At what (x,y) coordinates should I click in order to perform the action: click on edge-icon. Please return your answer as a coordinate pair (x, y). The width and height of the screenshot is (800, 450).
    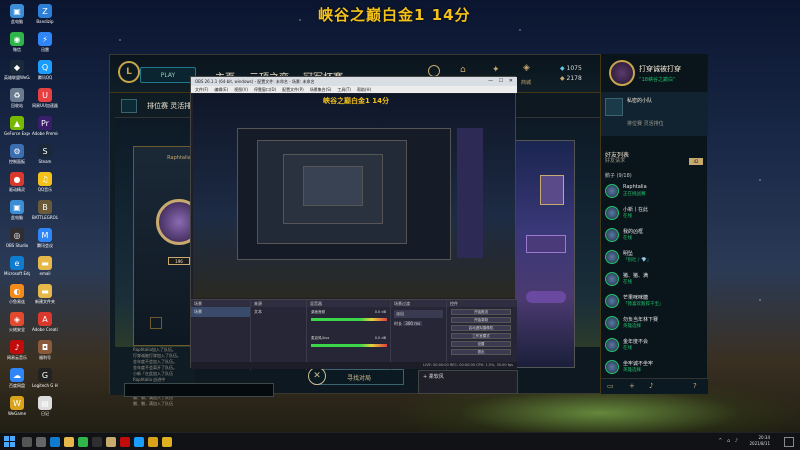
    Looking at the image, I should click on (55, 442).